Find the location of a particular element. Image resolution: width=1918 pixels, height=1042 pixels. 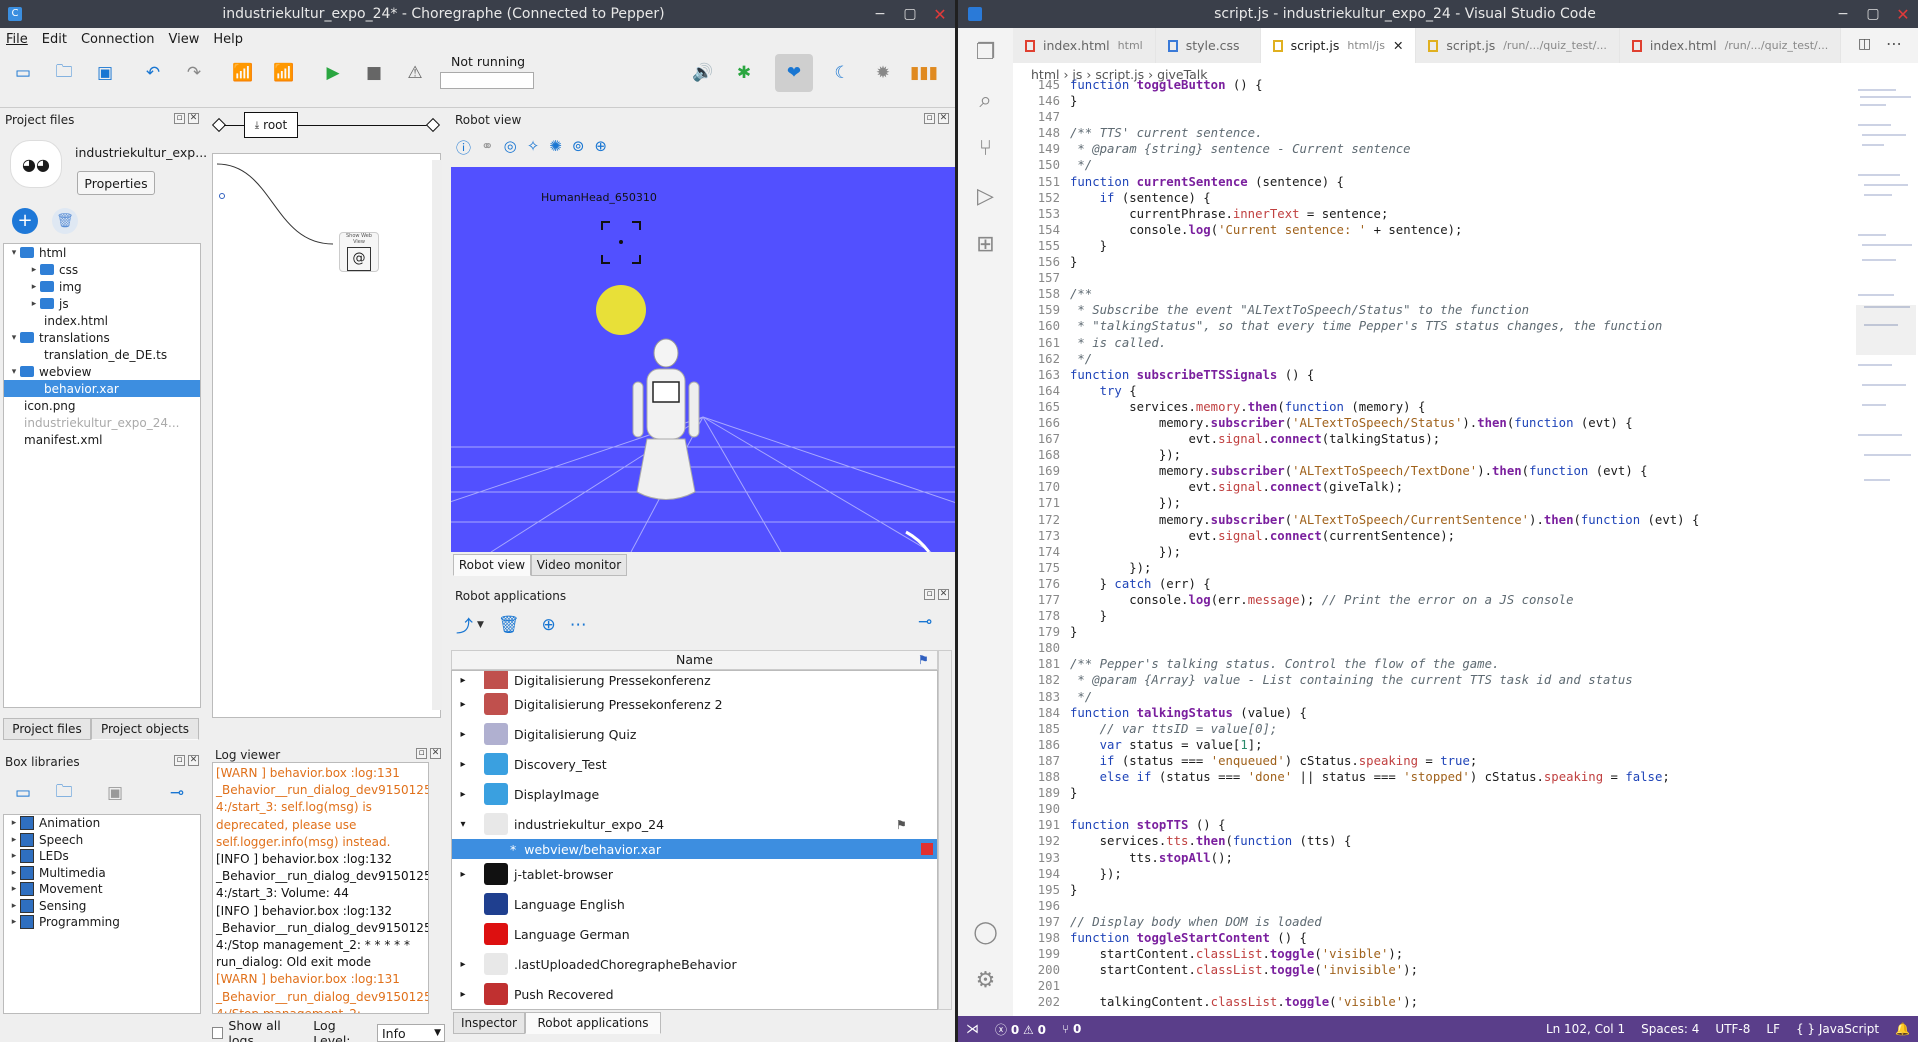

more-actions-icon: ⋯ is located at coordinates (1894, 43).